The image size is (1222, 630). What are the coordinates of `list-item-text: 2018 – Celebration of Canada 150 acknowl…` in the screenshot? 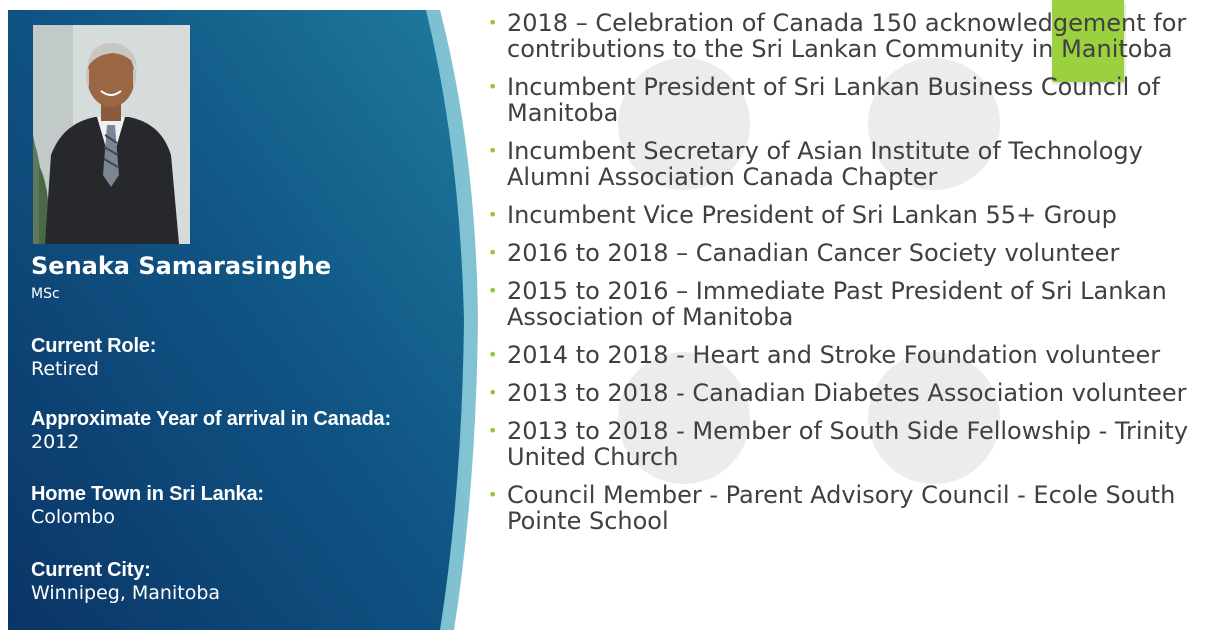 It's located at (847, 36).